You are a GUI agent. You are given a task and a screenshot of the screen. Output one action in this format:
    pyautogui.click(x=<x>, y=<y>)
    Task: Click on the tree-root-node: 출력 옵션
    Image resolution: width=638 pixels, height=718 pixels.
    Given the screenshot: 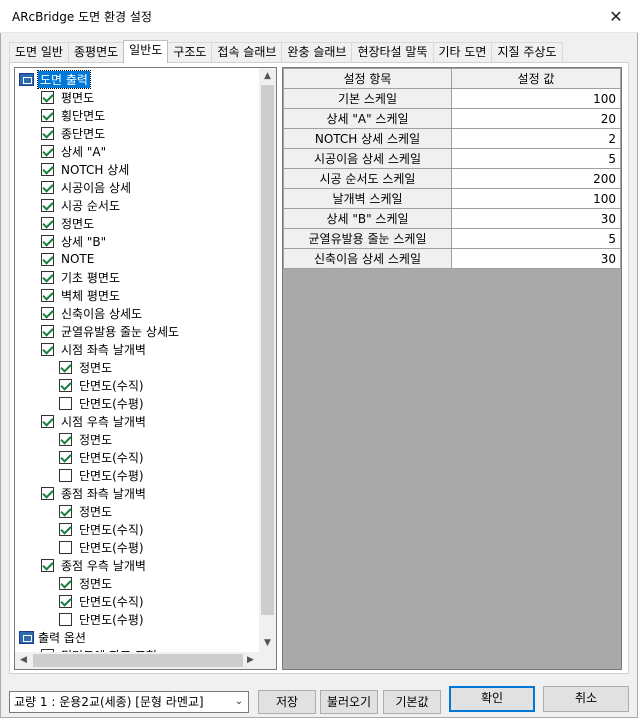 What is the action you would take?
    pyautogui.click(x=52, y=637)
    